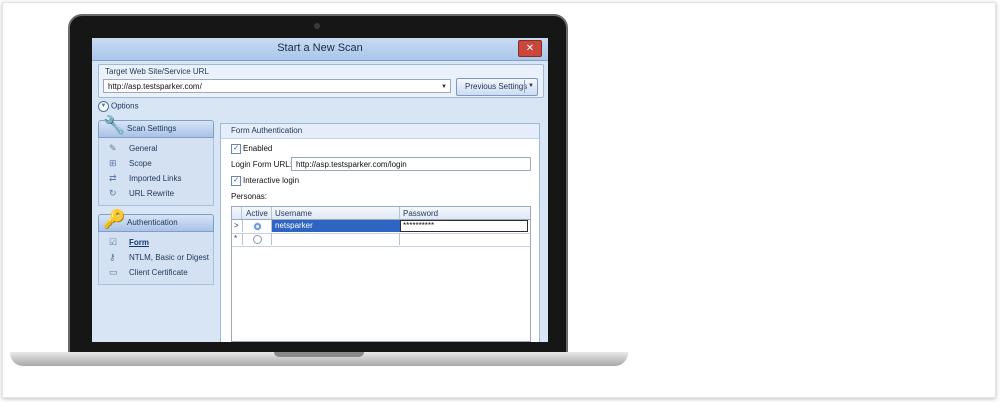 This screenshot has width=1000, height=402. What do you see at coordinates (465, 213) in the screenshot?
I see `column-password: Password` at bounding box center [465, 213].